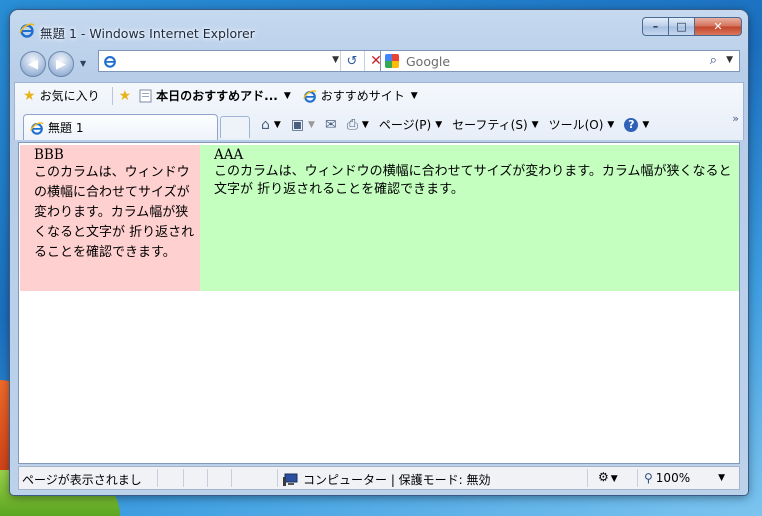 This screenshot has width=762, height=516. I want to click on maximize-button: □, so click(682, 26).